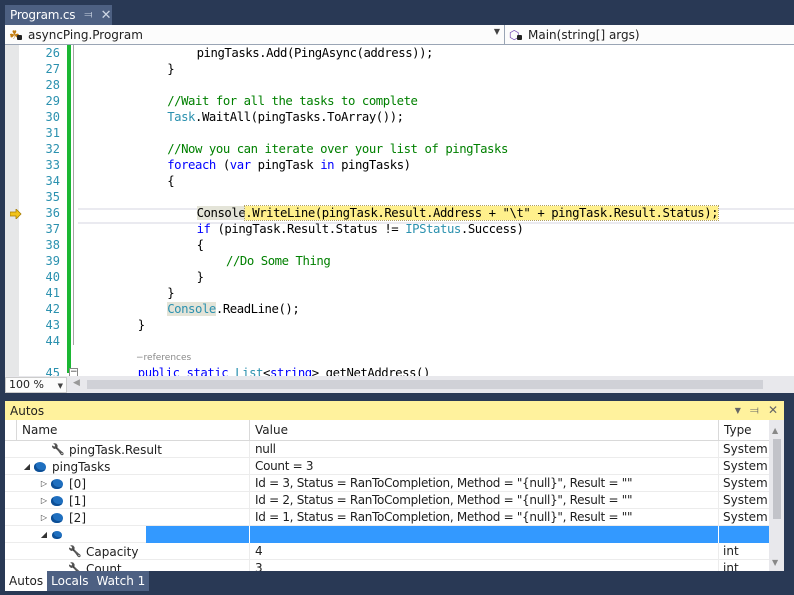 The image size is (794, 595). I want to click on code-text: //Do Some Thing, so click(278, 261).